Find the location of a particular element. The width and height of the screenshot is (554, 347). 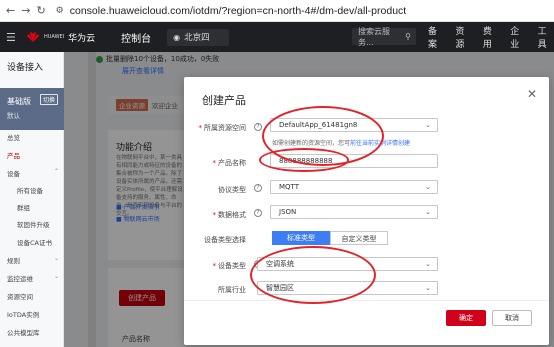

location-icon: ◉ is located at coordinates (177, 37).